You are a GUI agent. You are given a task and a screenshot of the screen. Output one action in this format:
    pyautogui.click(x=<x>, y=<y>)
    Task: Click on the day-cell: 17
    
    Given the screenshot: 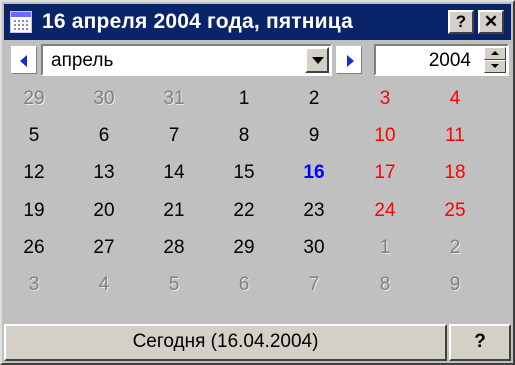 What is the action you would take?
    pyautogui.click(x=385, y=173)
    